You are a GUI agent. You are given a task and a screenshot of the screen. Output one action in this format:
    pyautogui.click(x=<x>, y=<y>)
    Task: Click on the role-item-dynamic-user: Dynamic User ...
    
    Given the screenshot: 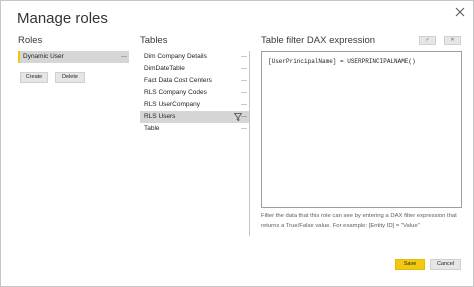 What is the action you would take?
    pyautogui.click(x=73, y=57)
    